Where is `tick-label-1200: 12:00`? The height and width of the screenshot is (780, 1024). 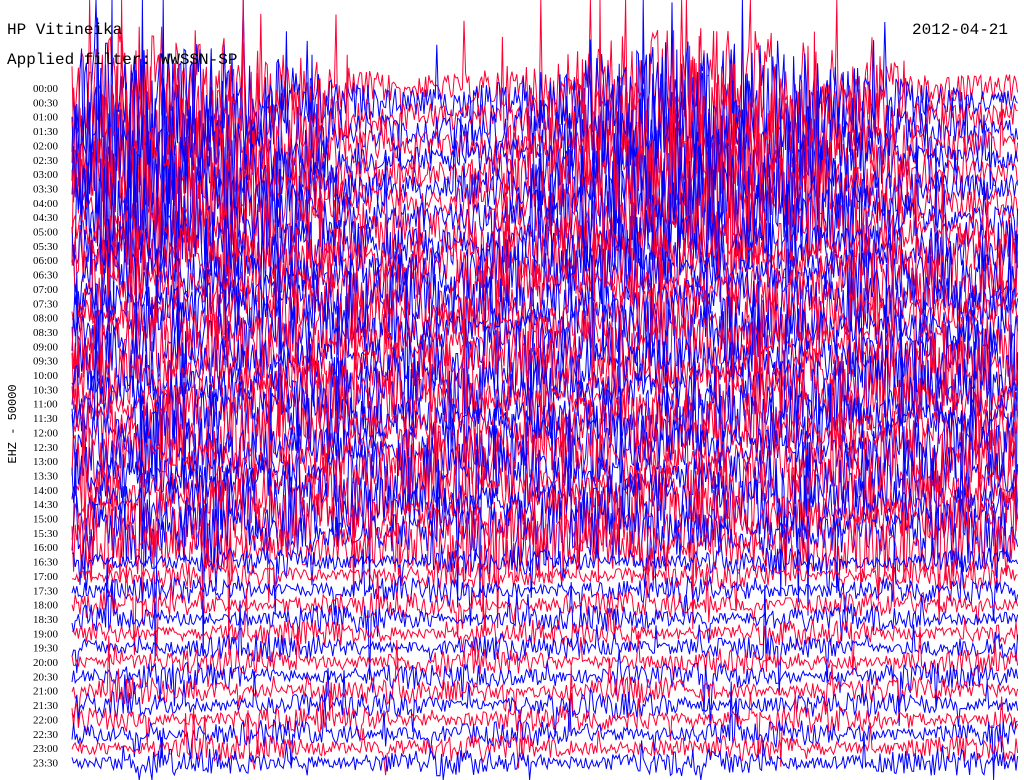 tick-label-1200: 12:00 is located at coordinates (46, 433).